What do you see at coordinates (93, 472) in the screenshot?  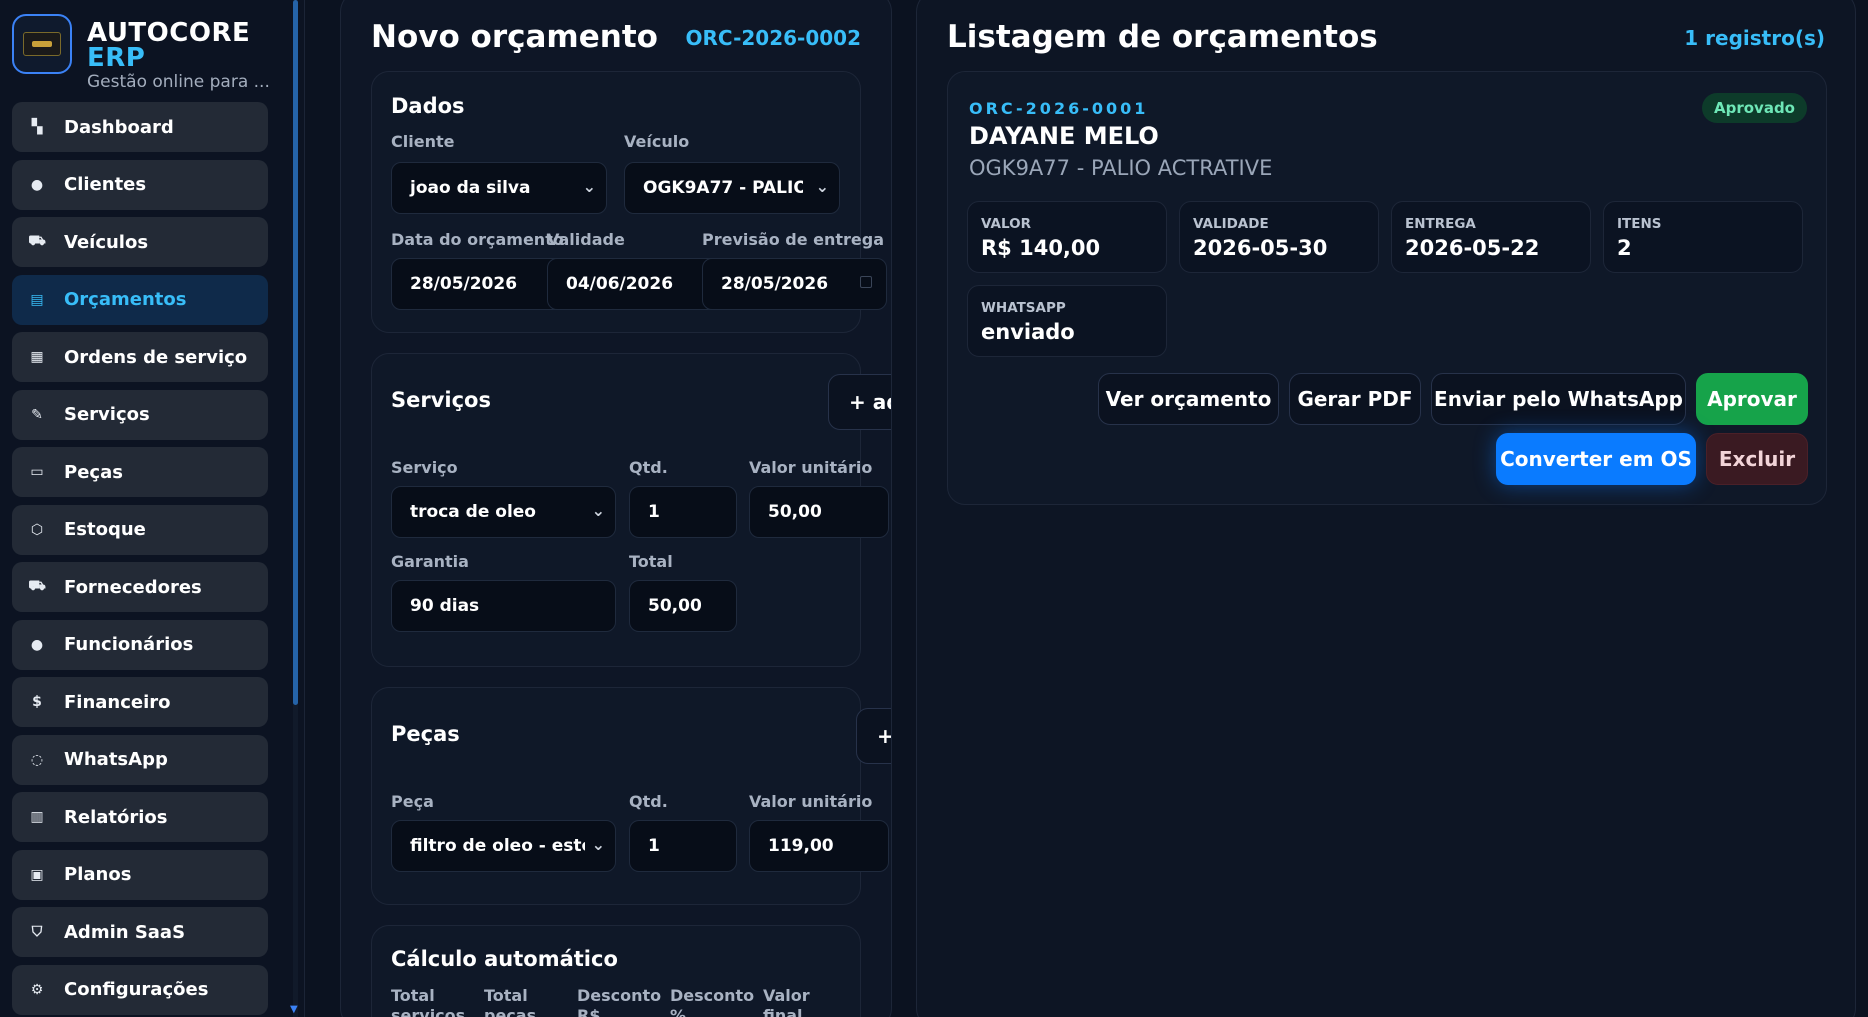 I see `sidebar-item-label: Peças` at bounding box center [93, 472].